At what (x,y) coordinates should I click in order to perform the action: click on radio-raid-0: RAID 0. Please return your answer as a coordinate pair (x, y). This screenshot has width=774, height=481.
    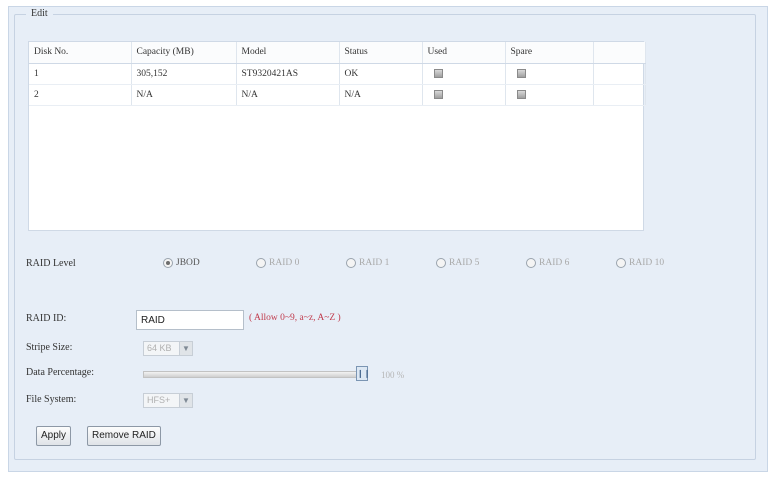
    Looking at the image, I should click on (277, 263).